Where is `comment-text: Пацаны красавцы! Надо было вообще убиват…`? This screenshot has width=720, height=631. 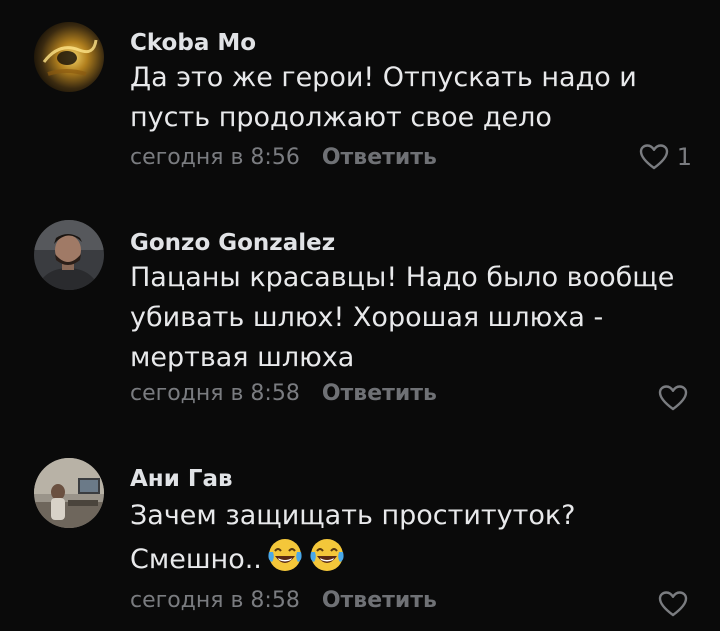
comment-text: Пацаны красавцы! Надо было вообще убиват… is located at coordinates (402, 317).